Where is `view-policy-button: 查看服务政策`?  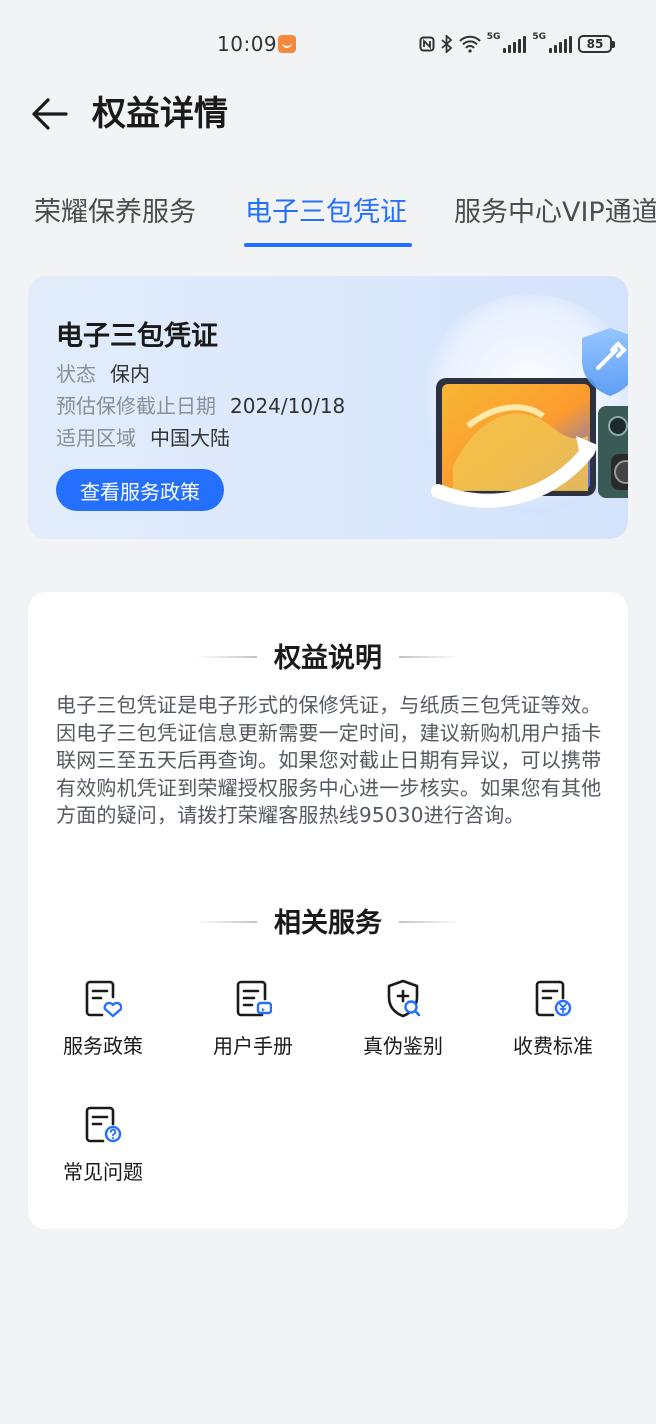
view-policy-button: 查看服务政策 is located at coordinates (140, 490).